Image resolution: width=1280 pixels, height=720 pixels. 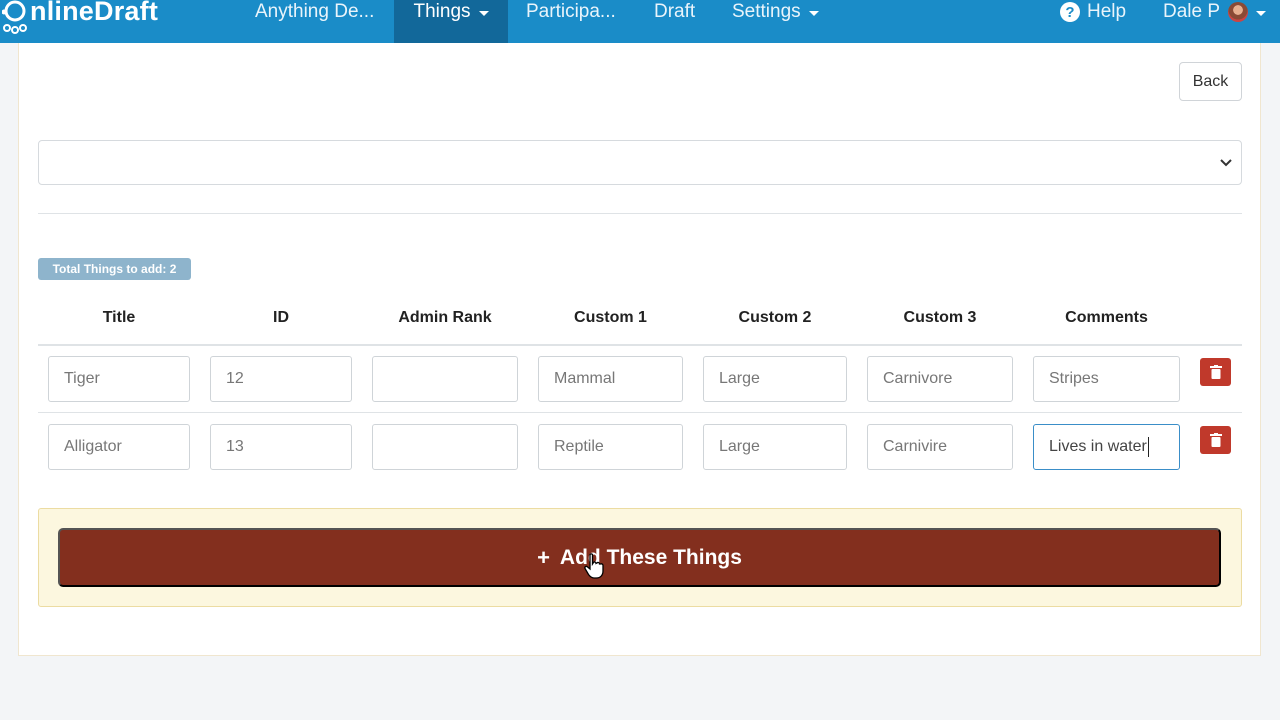 What do you see at coordinates (766, 11) in the screenshot?
I see `nav-settings-label: Settings` at bounding box center [766, 11].